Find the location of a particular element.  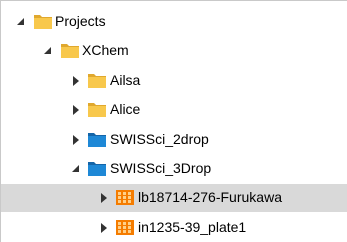

tree-item-lb18714-276-furukawa: lb18714-276-Furukawa is located at coordinates (174, 198).